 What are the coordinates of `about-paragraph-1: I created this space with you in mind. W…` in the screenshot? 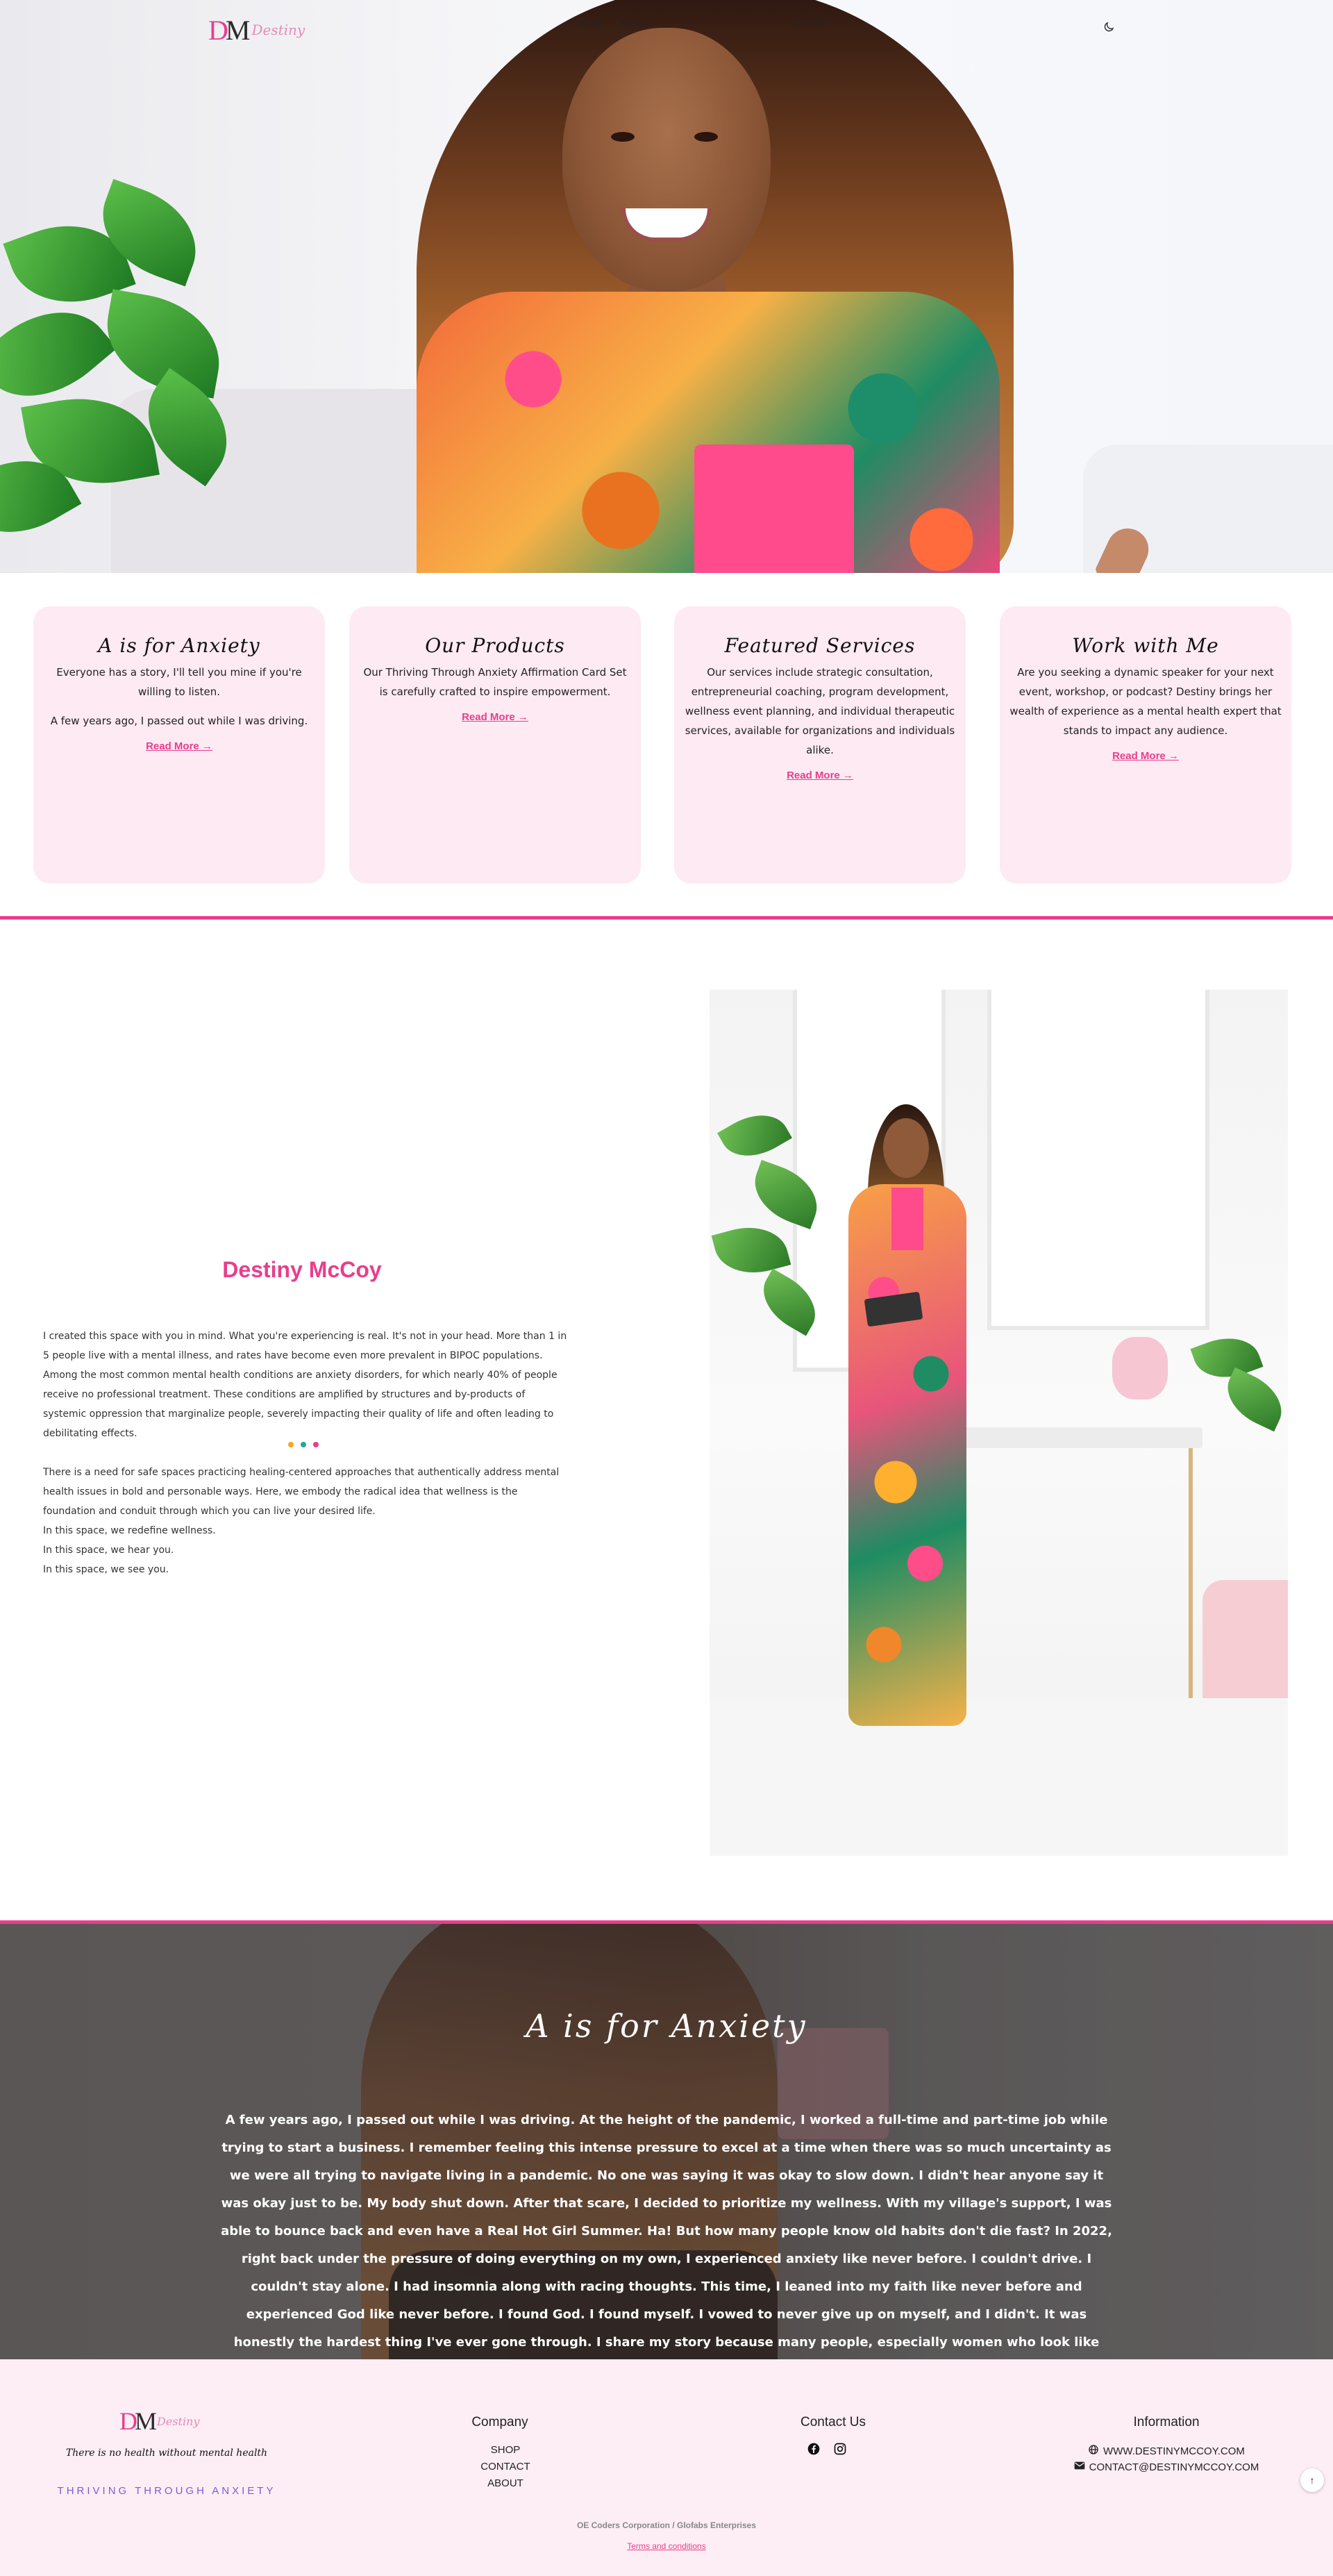 It's located at (305, 1385).